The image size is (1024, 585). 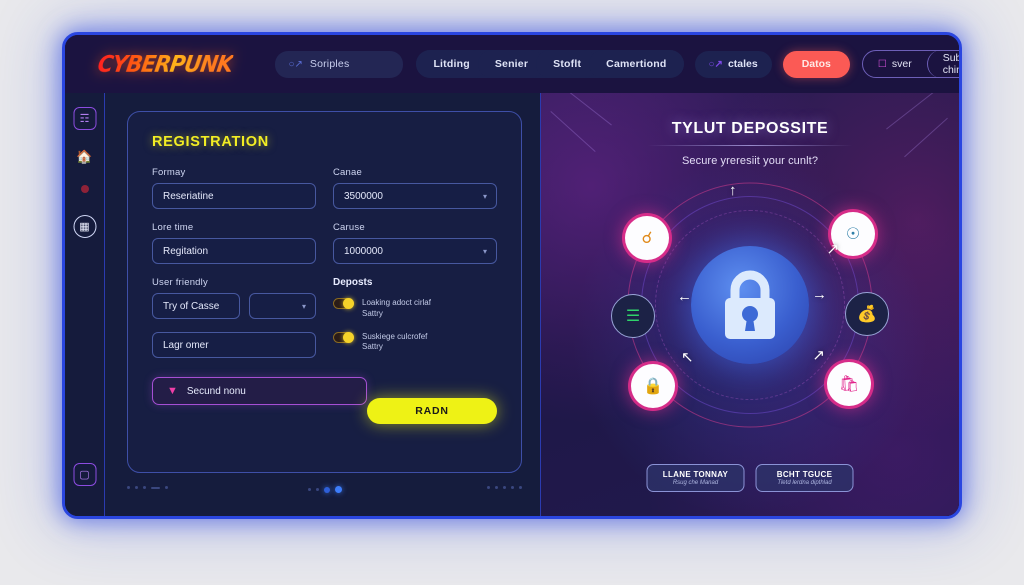 What do you see at coordinates (363, 196) in the screenshot?
I see `input-canae-value: 3500000` at bounding box center [363, 196].